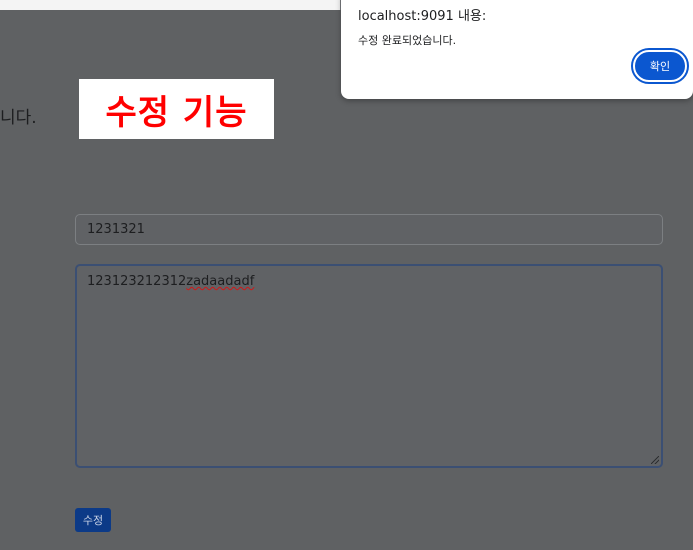 The width and height of the screenshot is (693, 550). I want to click on page-heading-partial: 니다., so click(18, 118).